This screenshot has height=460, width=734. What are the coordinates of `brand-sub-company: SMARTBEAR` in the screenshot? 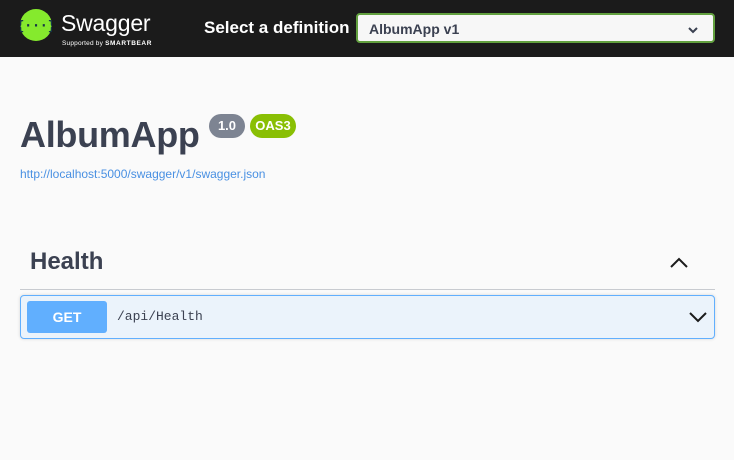 It's located at (129, 43).